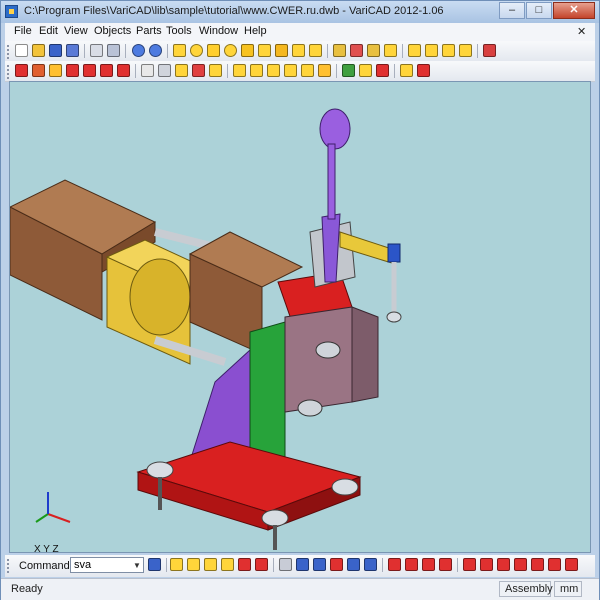 The image size is (600, 600). Describe the element at coordinates (255, 31) in the screenshot. I see `menu-help: Help` at that location.